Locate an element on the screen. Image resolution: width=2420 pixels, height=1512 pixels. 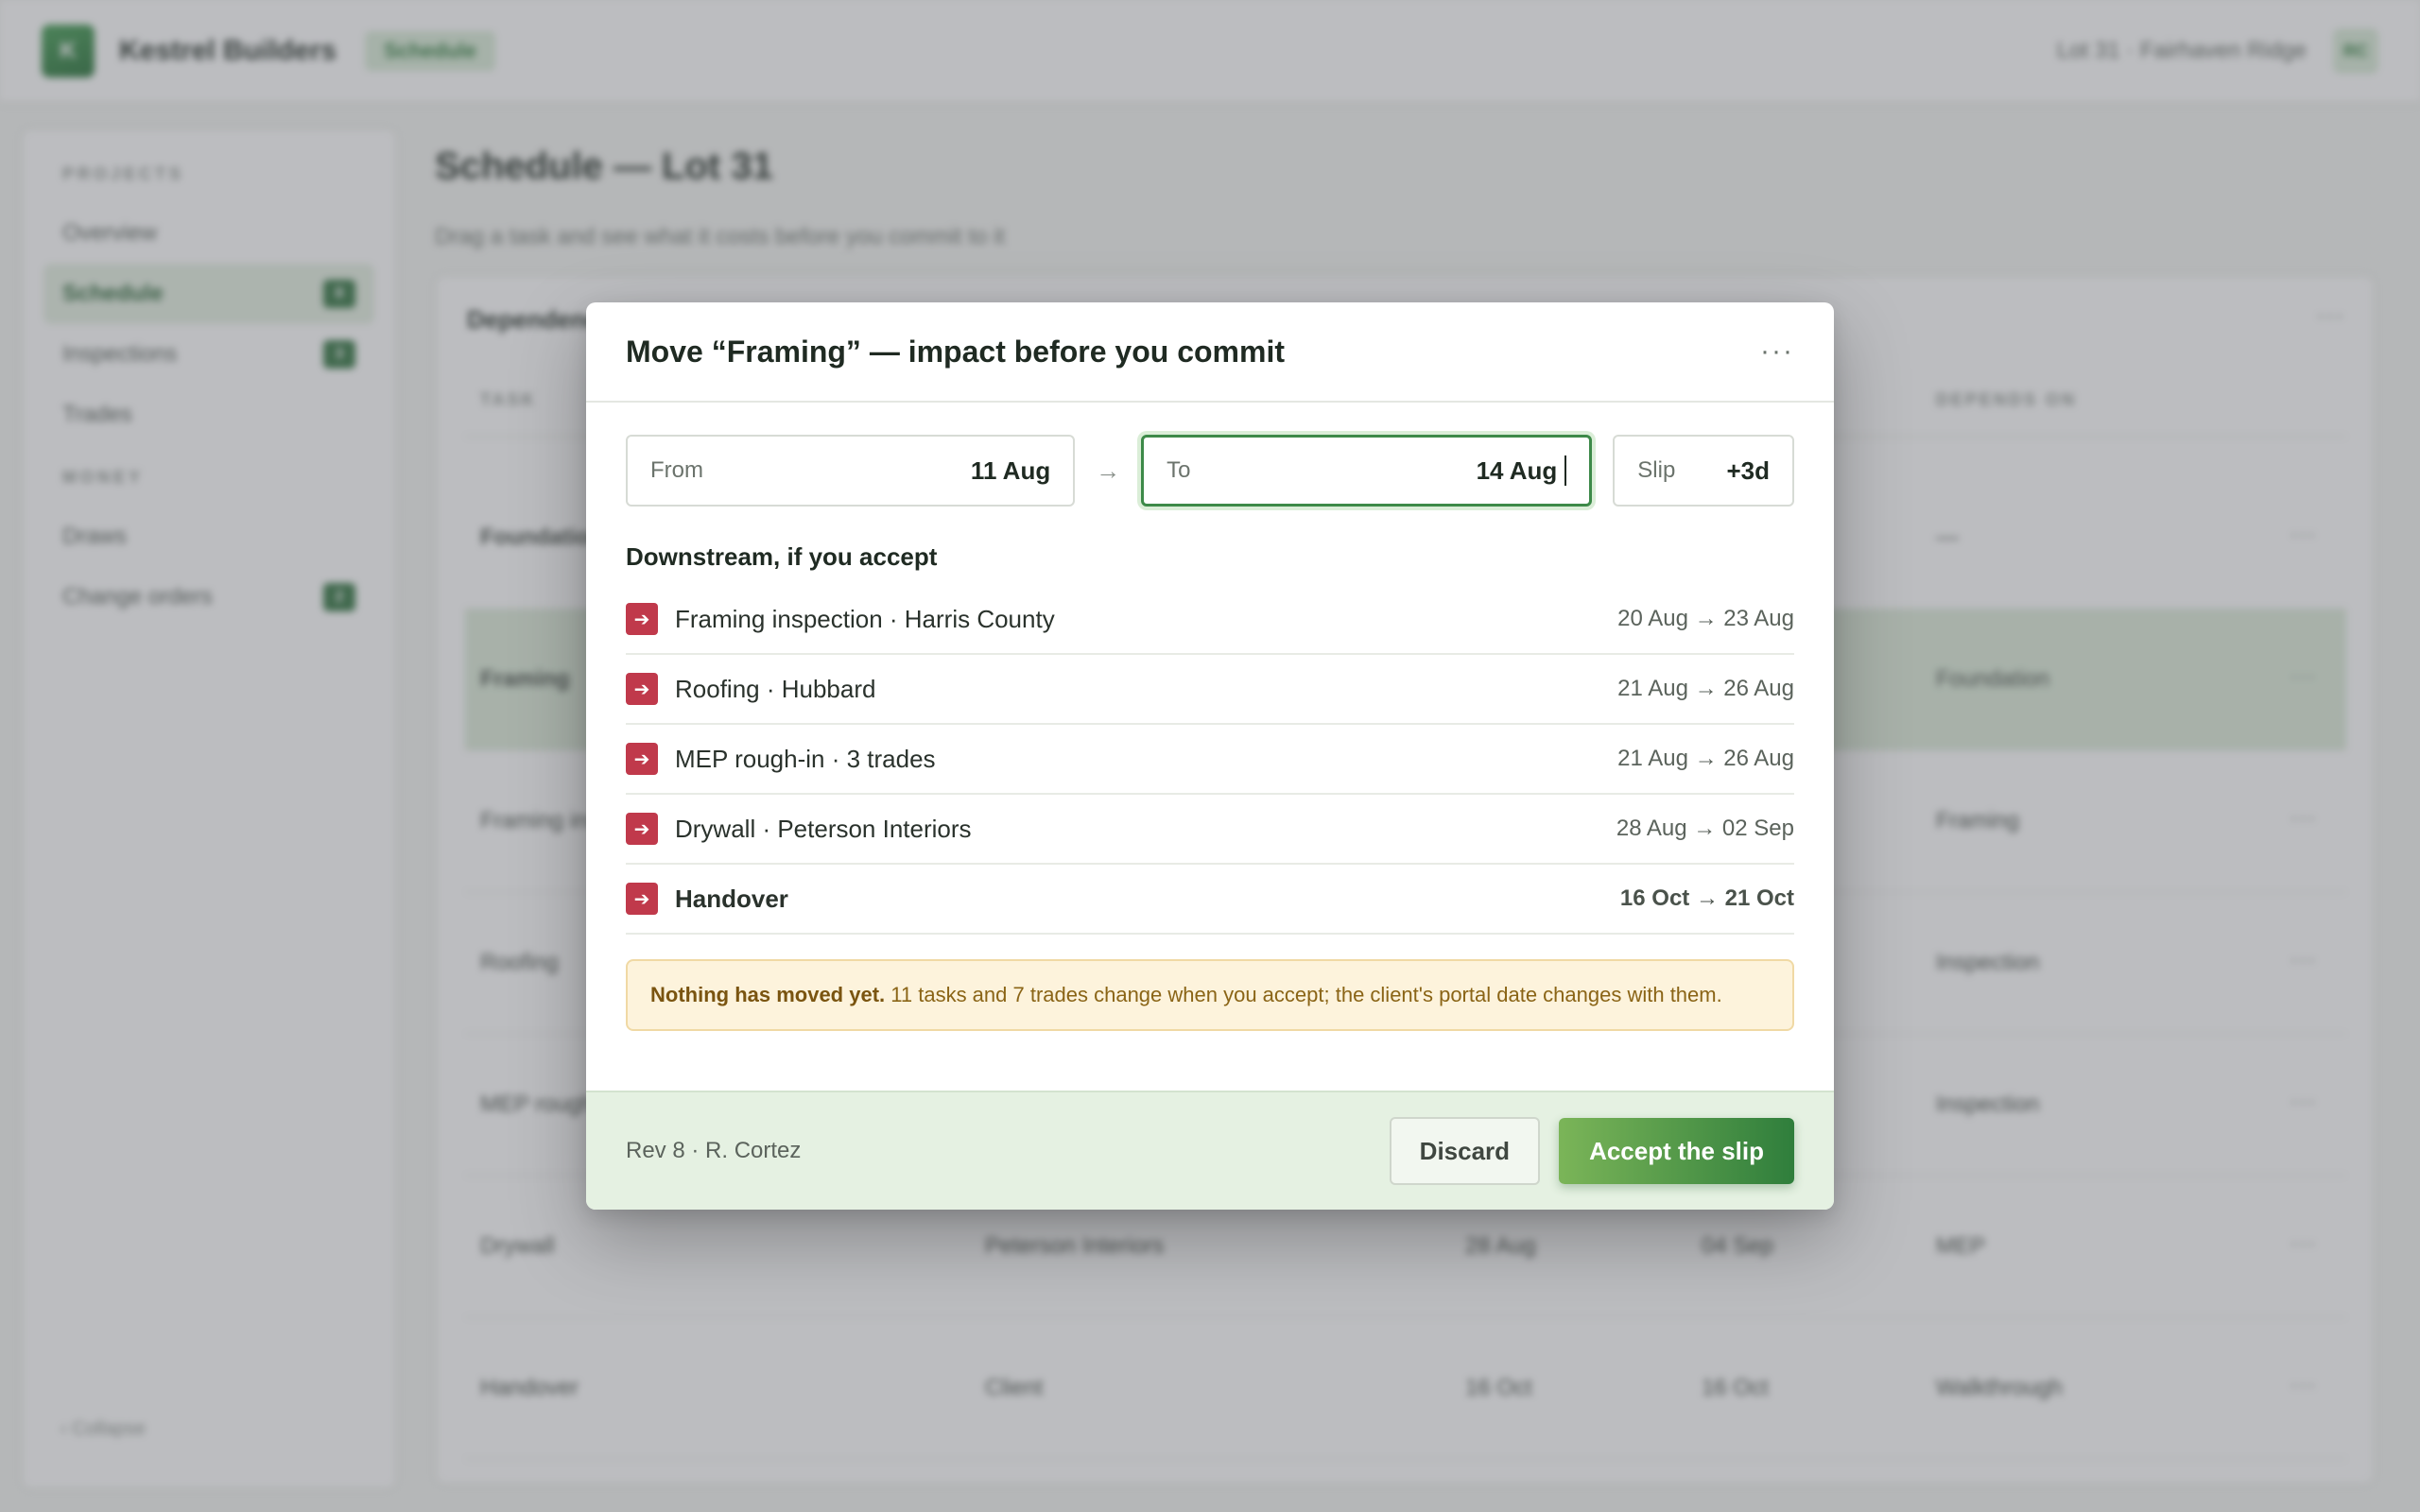
revision-info: Rev 8 · R. Cortez is located at coordinates (714, 1150).